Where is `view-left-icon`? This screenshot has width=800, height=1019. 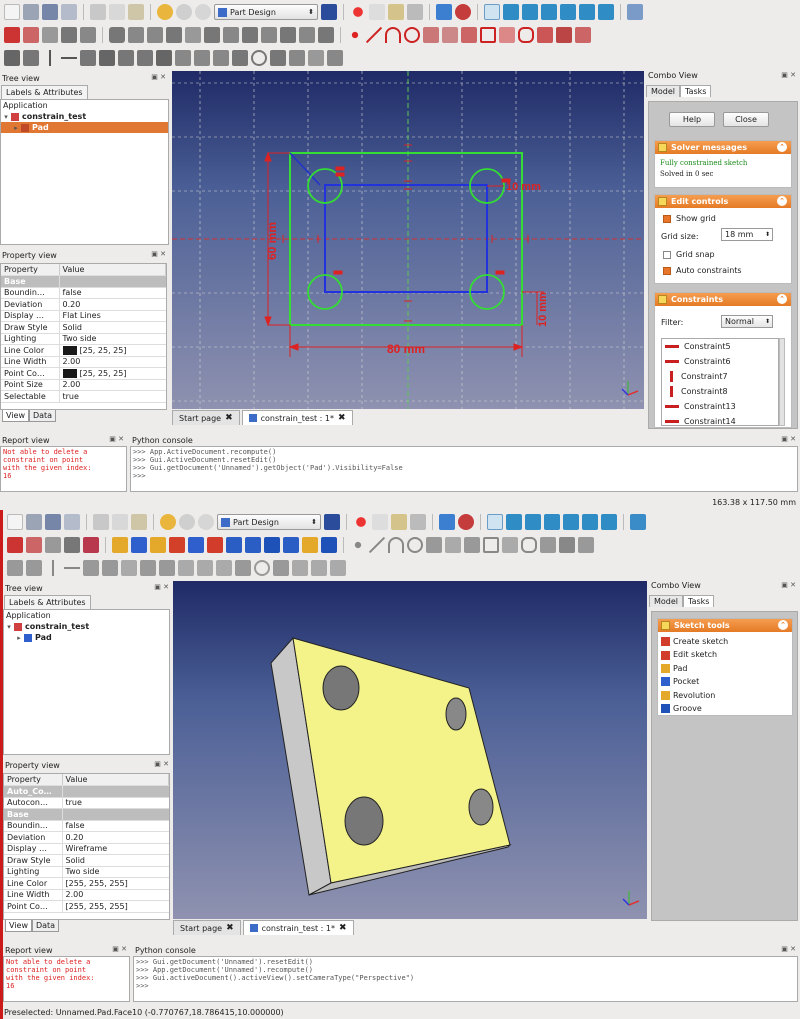
view-left-icon is located at coordinates (606, 12).